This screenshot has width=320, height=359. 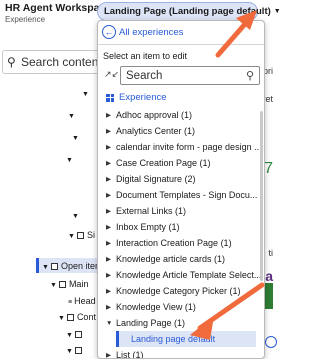 What do you see at coordinates (181, 227) in the screenshot?
I see `list-item: ▶ Inbox Empty (1)` at bounding box center [181, 227].